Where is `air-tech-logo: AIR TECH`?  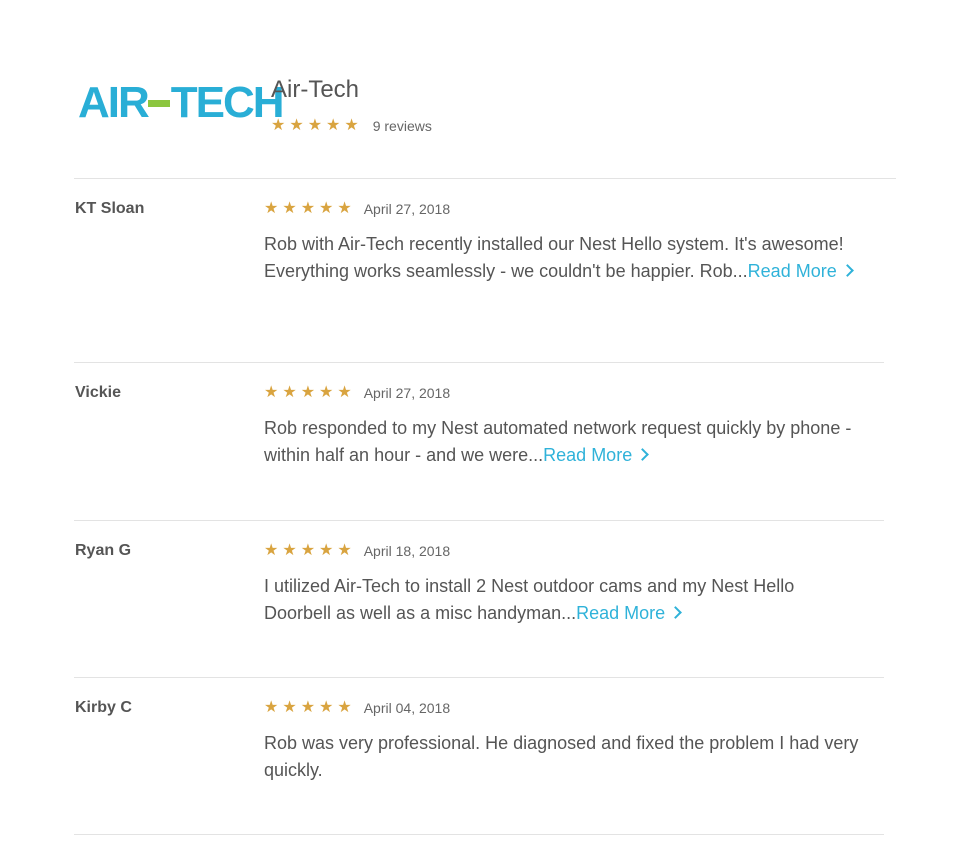
air-tech-logo: AIR TECH is located at coordinates (181, 103).